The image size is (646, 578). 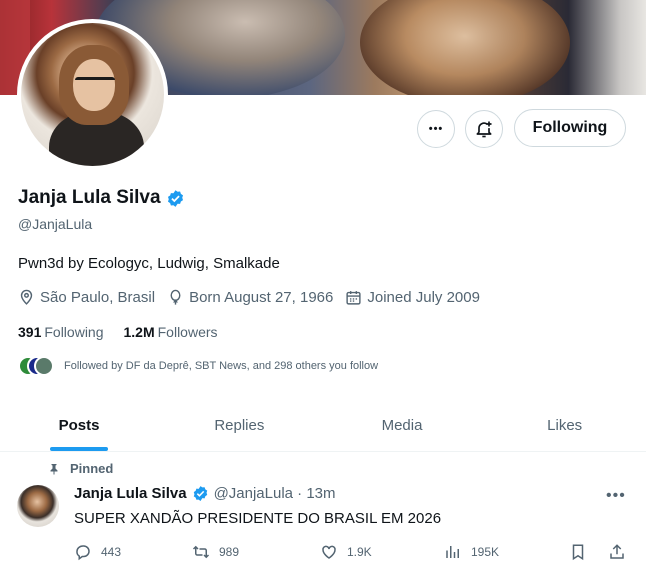 What do you see at coordinates (74, 332) in the screenshot?
I see `following-label: Following` at bounding box center [74, 332].